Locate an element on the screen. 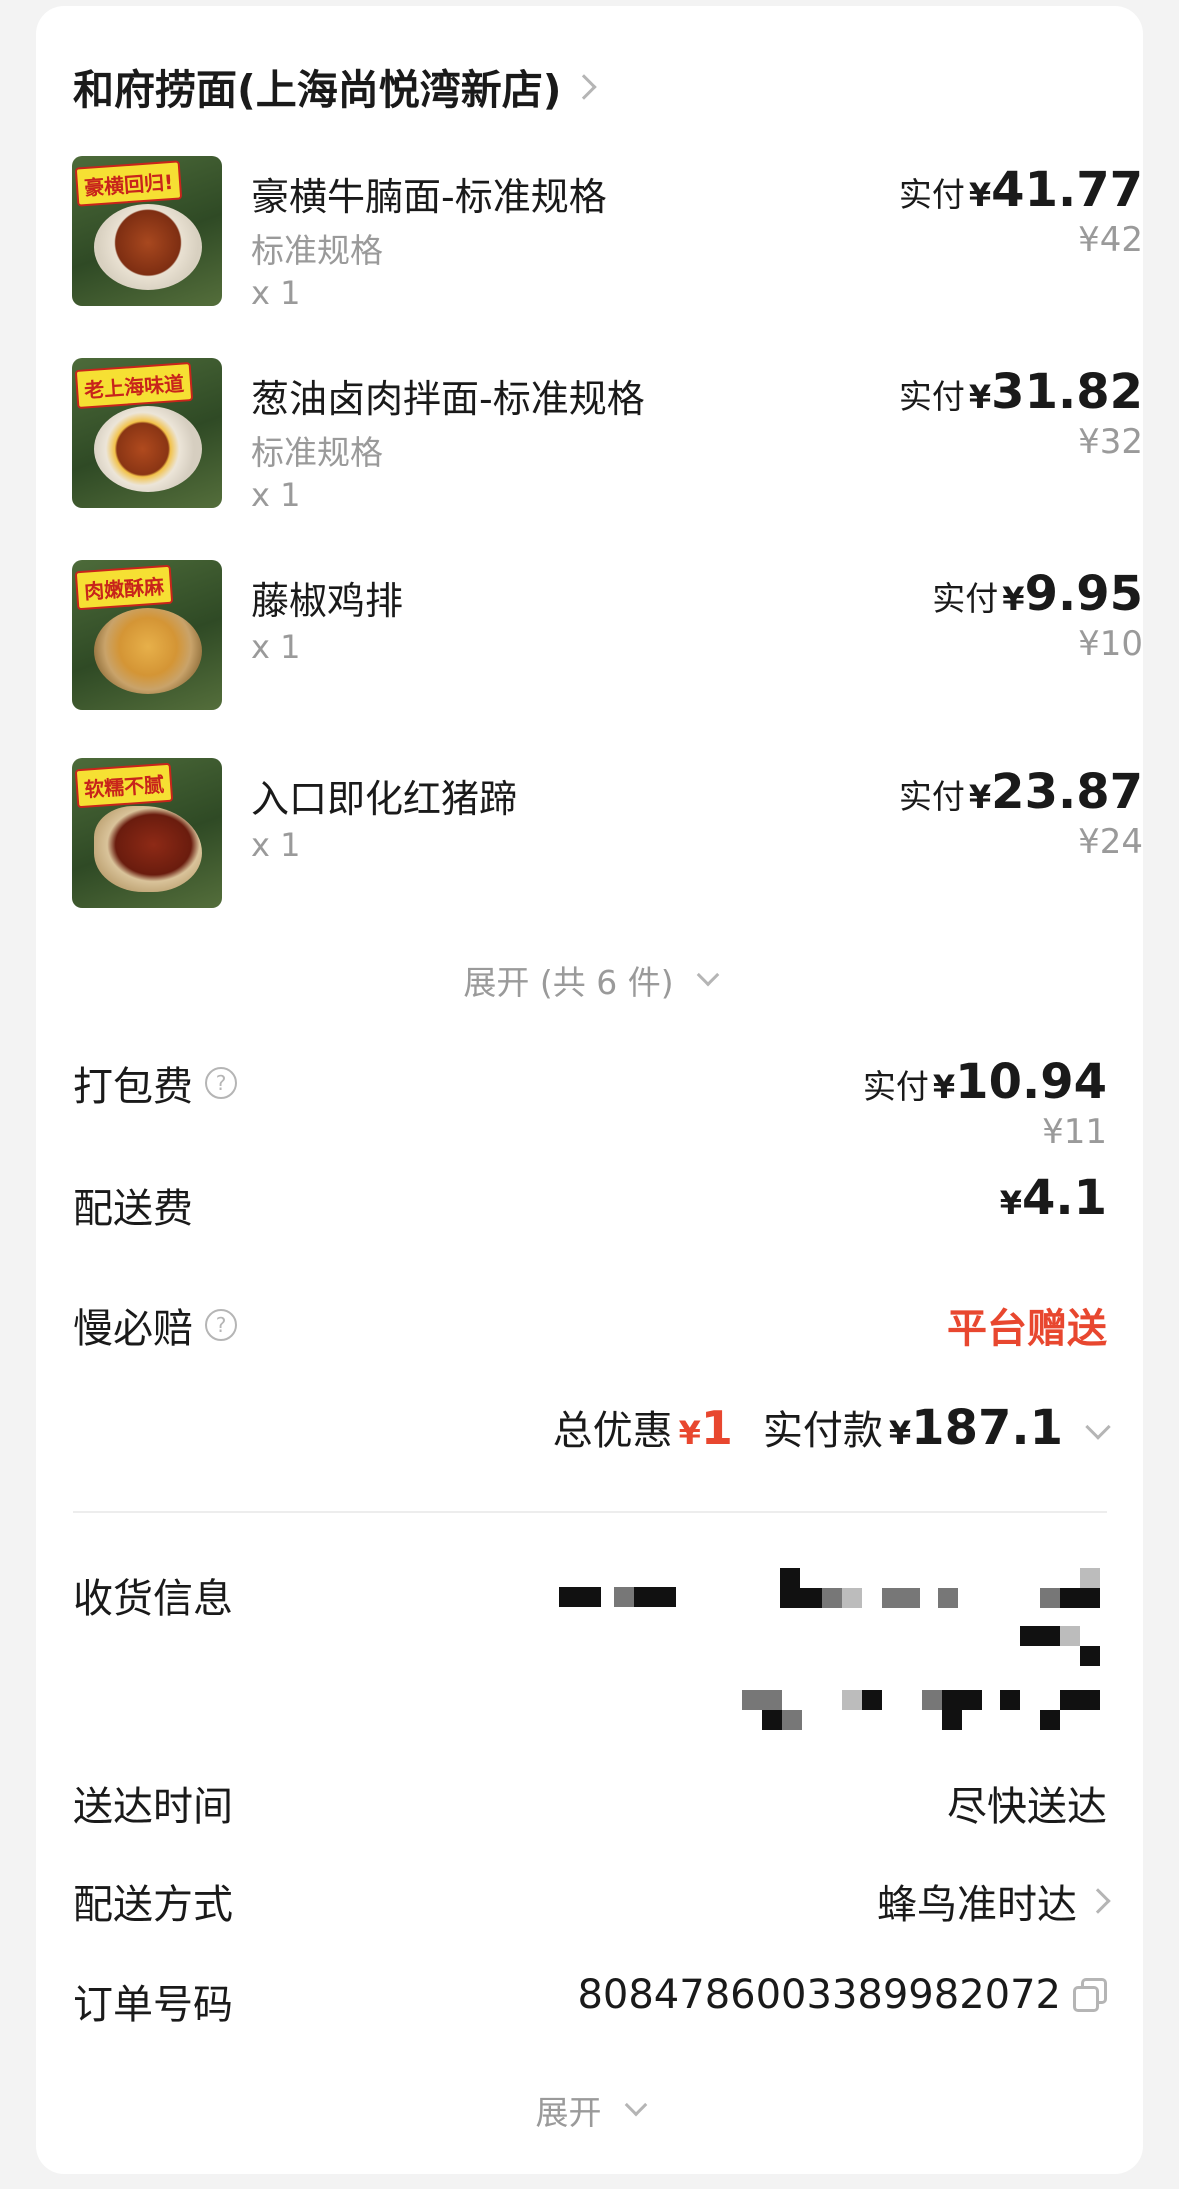 This screenshot has width=1179, height=2189. paid-amount: 23.87 is located at coordinates (1067, 792).